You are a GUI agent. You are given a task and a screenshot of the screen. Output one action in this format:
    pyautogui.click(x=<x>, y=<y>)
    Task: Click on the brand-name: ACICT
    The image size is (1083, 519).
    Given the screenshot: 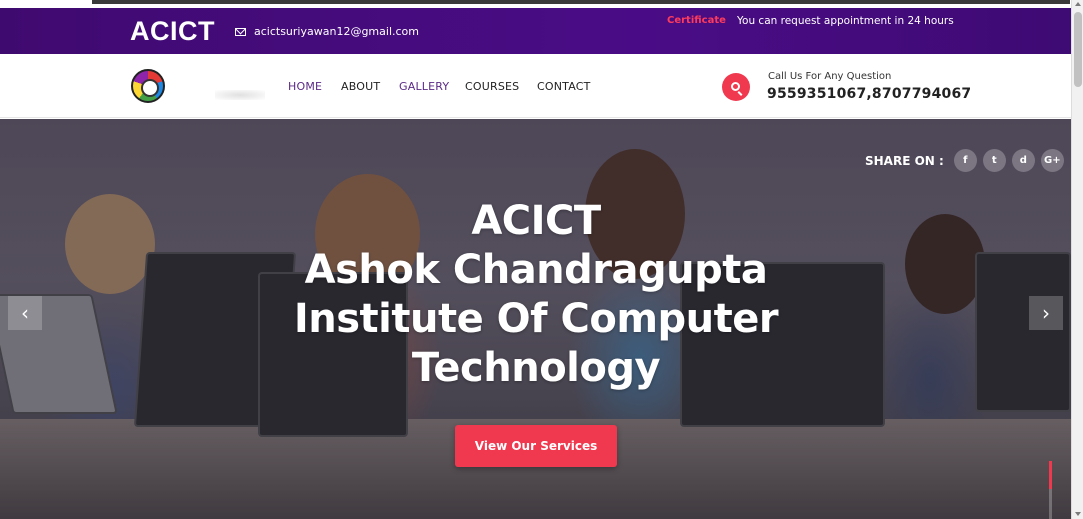 What is the action you would take?
    pyautogui.click(x=172, y=31)
    